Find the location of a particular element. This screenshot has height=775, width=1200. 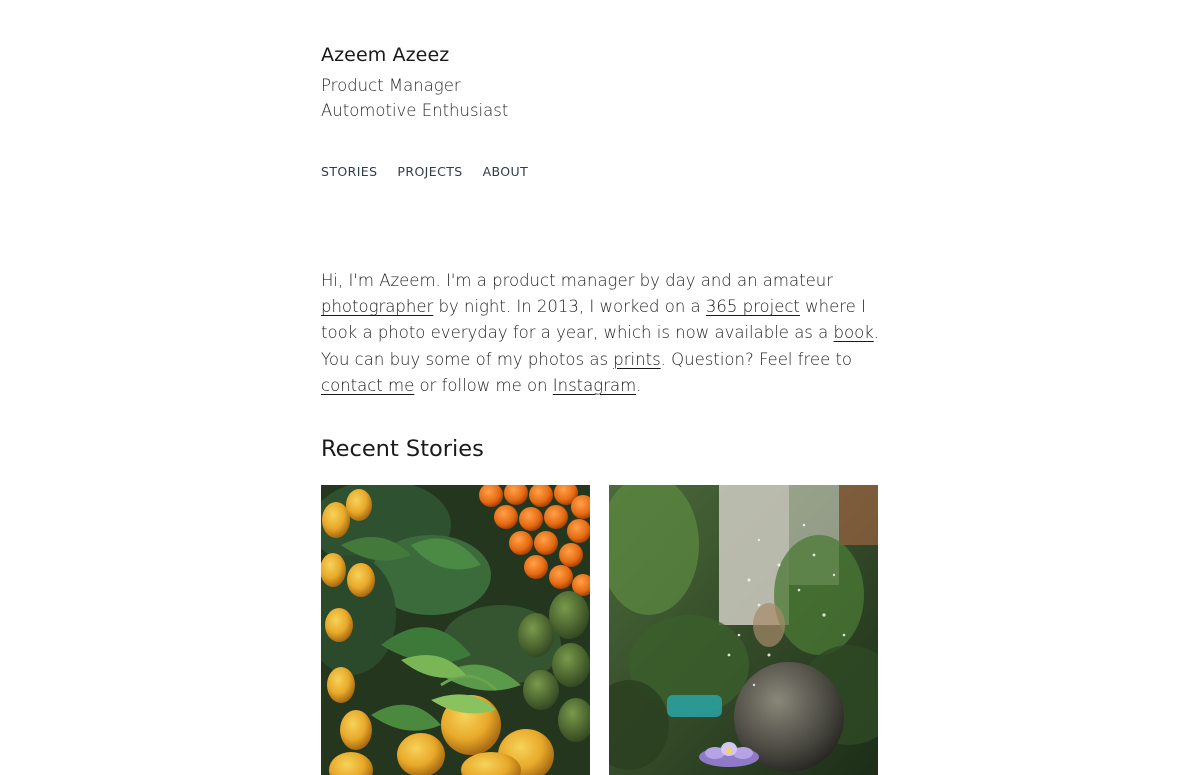

book-link: book is located at coordinates (854, 332).